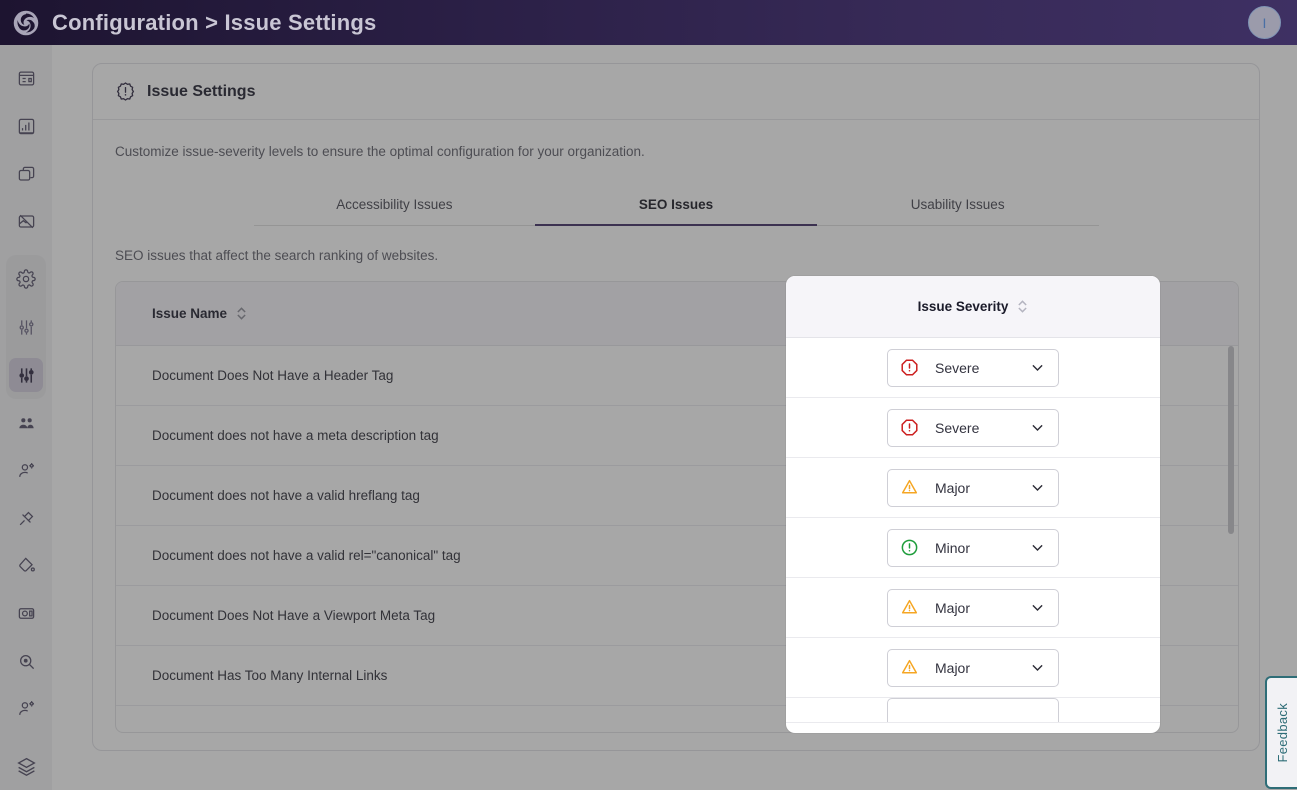 The image size is (1297, 790). What do you see at coordinates (1231, 440) in the screenshot?
I see `table-scrollbar-thumb` at bounding box center [1231, 440].